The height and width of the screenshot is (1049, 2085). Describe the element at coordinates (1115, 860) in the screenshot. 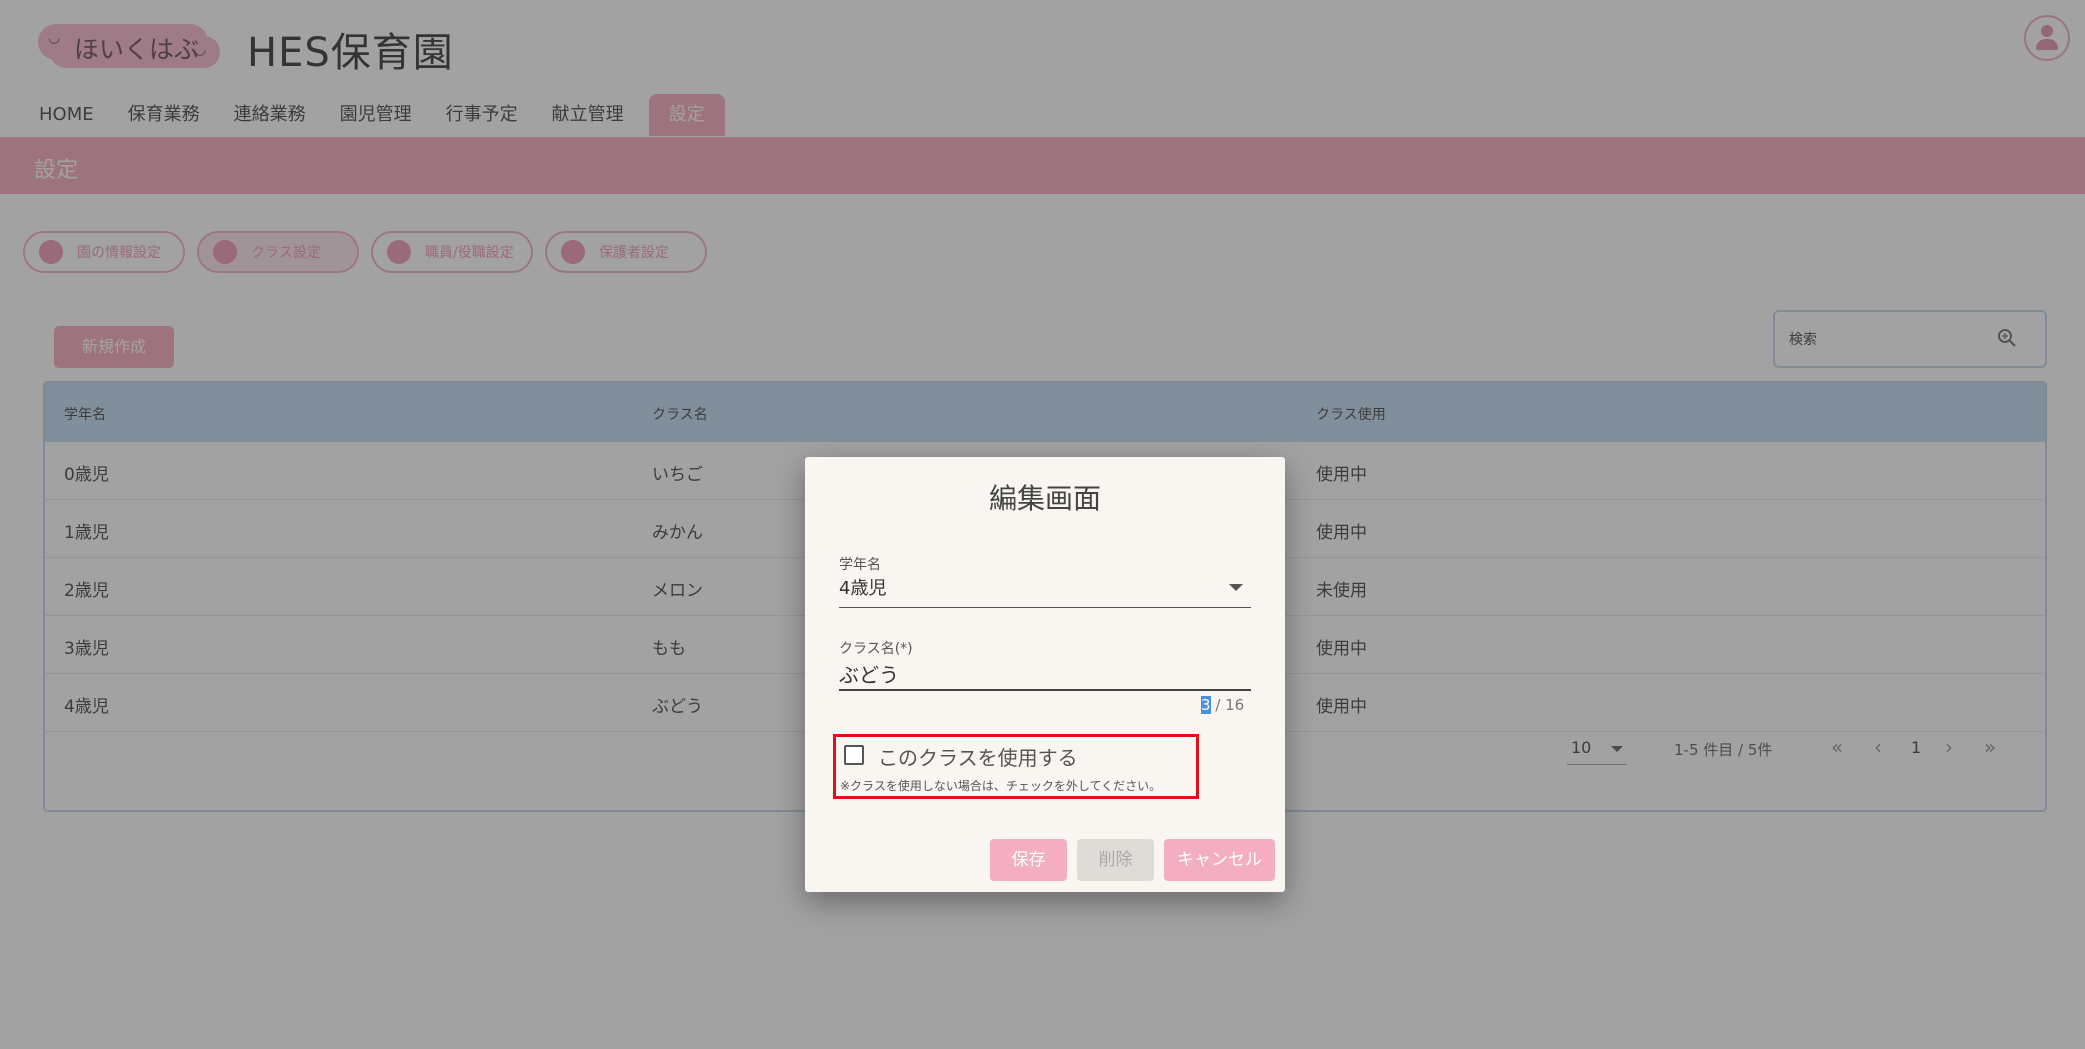

I see `delete-button: 削除` at that location.